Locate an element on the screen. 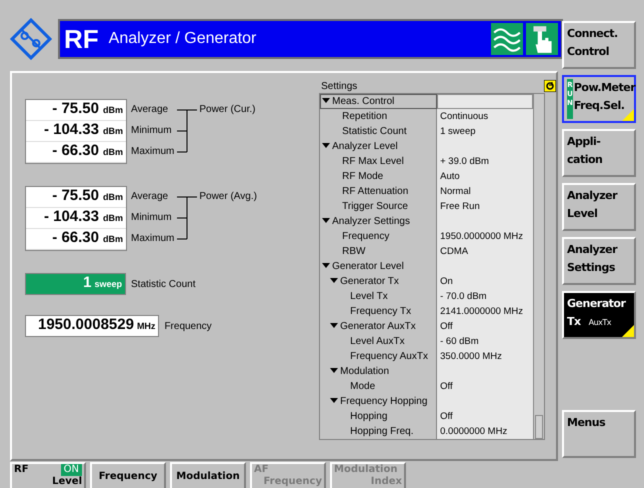 Image resolution: width=644 pixels, height=488 pixels. setting-label: RBW is located at coordinates (379, 251).